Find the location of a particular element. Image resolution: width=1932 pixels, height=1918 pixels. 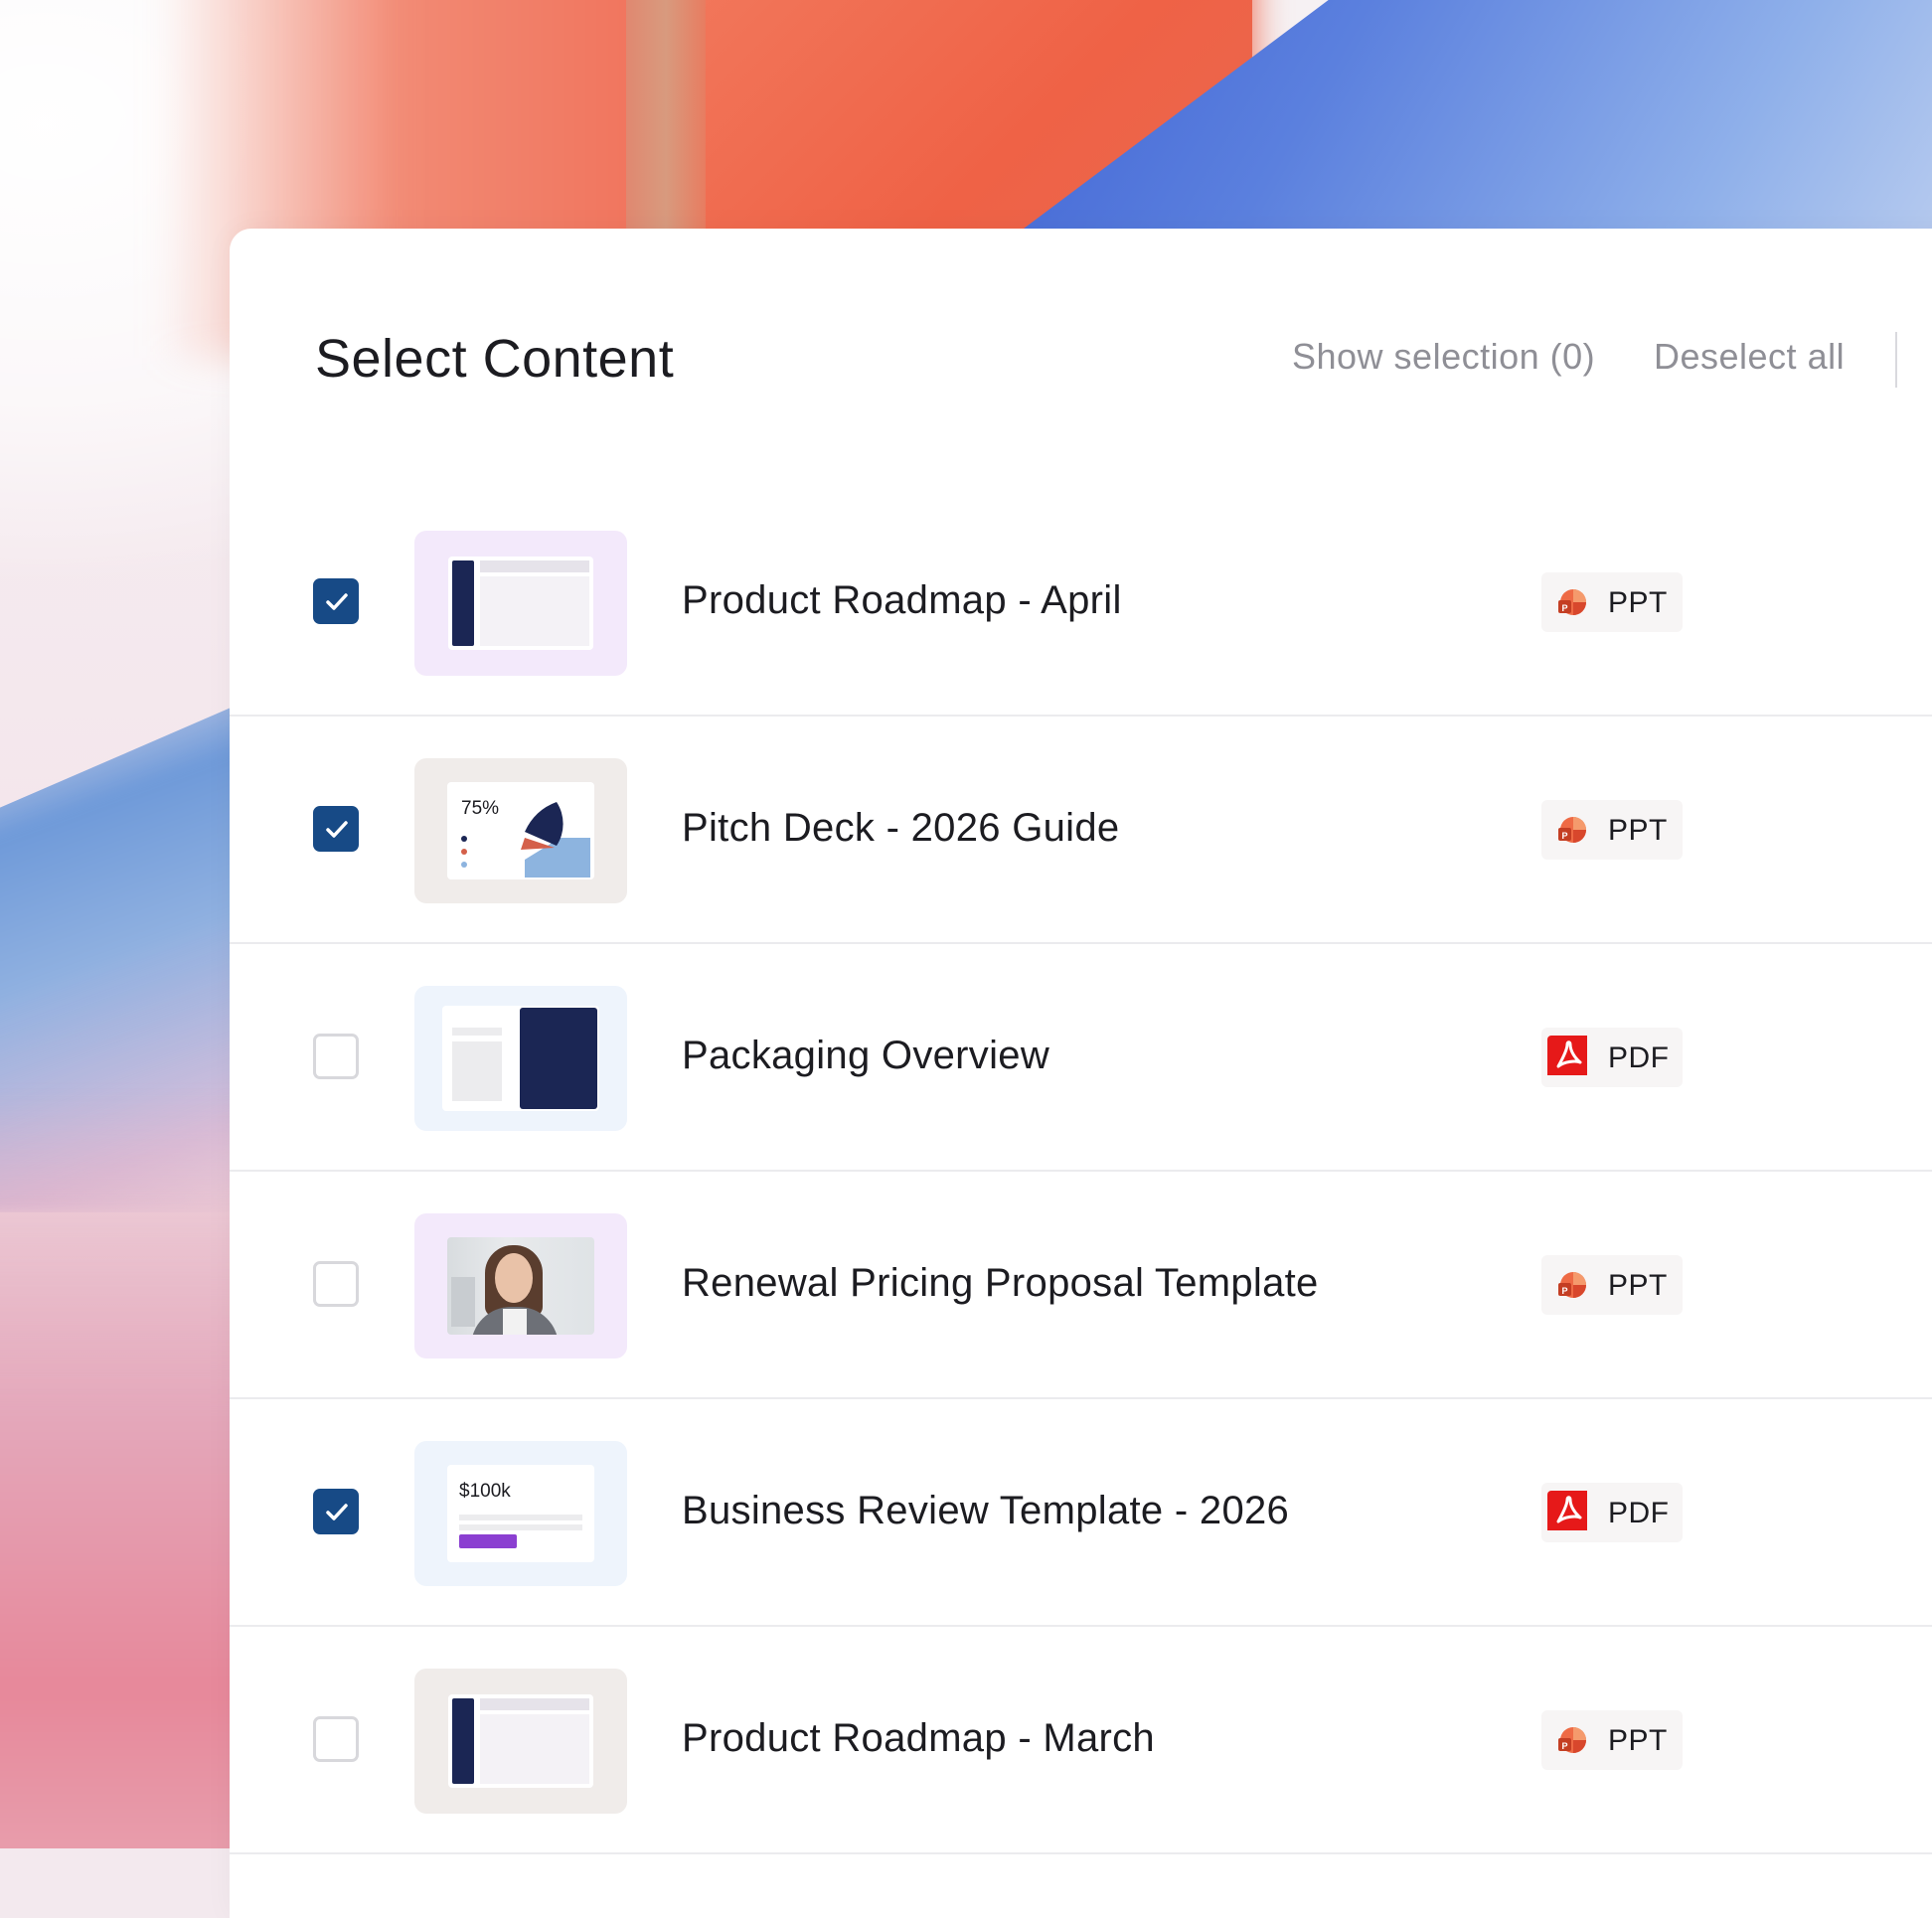

item-title: Pitch Deck - 2026 Guide is located at coordinates (900, 828).